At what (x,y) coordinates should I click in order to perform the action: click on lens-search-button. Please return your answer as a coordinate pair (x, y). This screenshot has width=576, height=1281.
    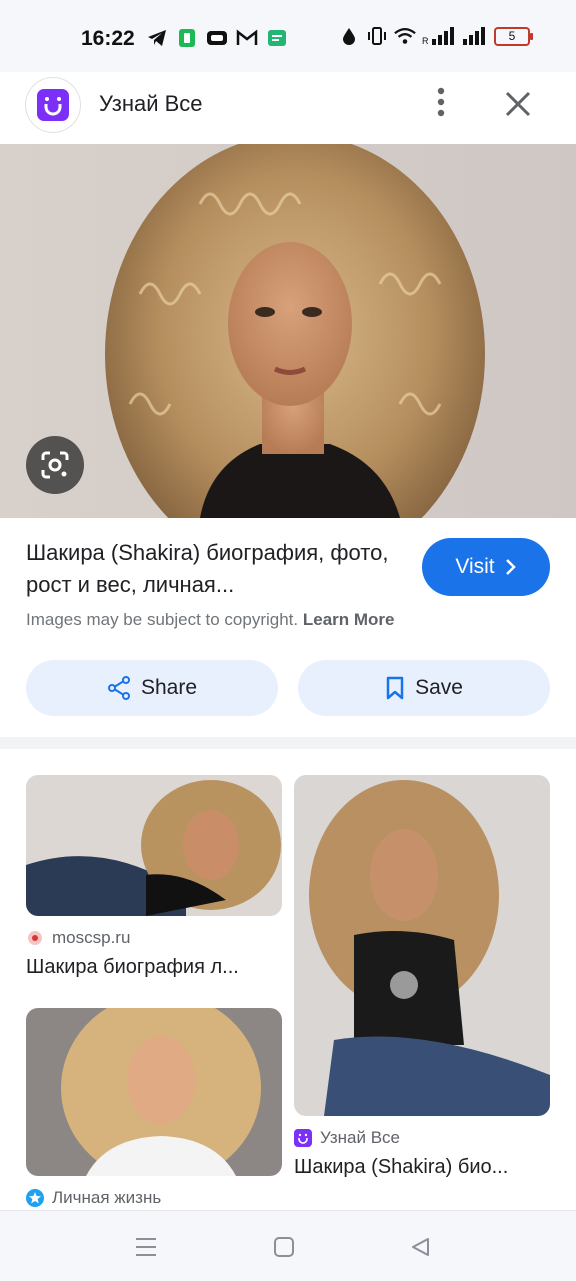
    Looking at the image, I should click on (55, 465).